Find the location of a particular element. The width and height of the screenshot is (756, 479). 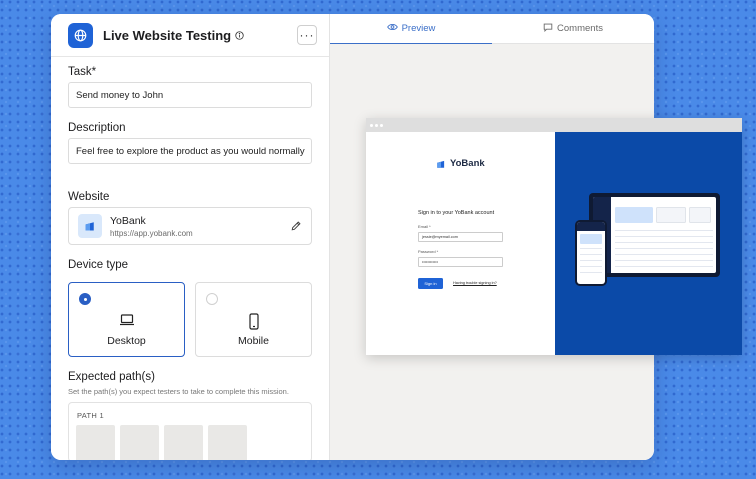

comment-icon is located at coordinates (548, 29).